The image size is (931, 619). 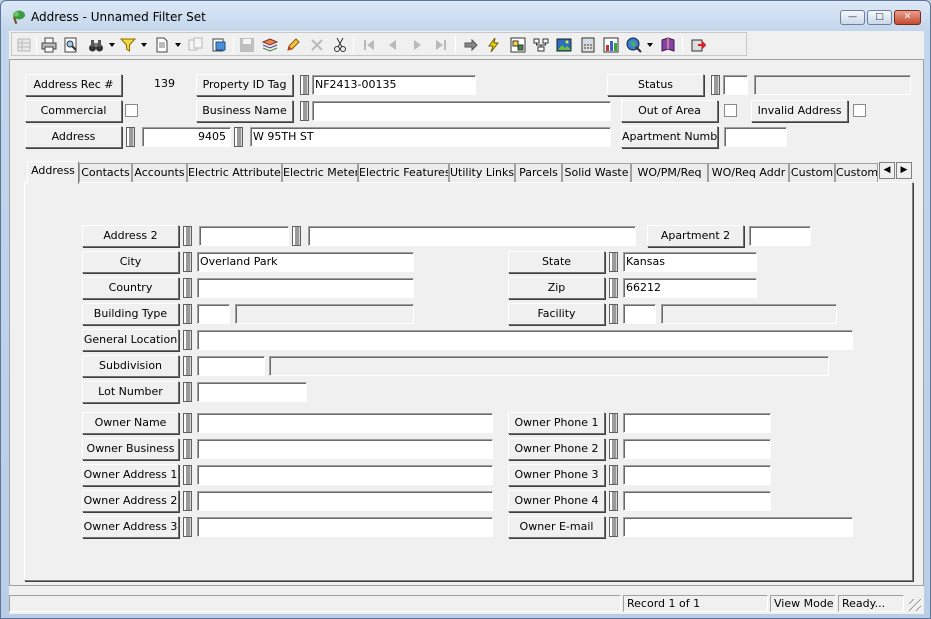 What do you see at coordinates (556, 527) in the screenshot?
I see `owner-email-button: Owner E-mail` at bounding box center [556, 527].